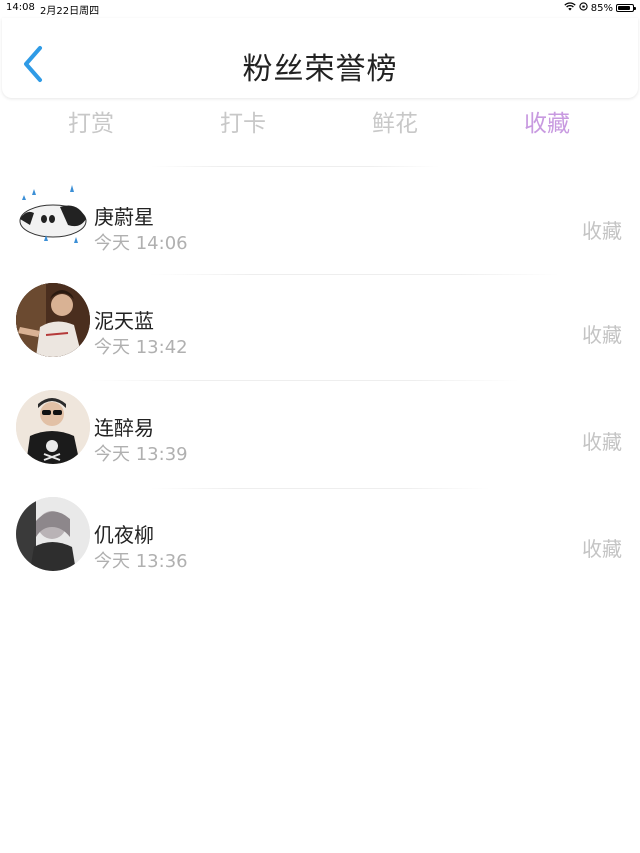 The image size is (640, 853). What do you see at coordinates (320, 8) in the screenshot?
I see `status-bar: 14:08 2月22日周四 85%` at bounding box center [320, 8].